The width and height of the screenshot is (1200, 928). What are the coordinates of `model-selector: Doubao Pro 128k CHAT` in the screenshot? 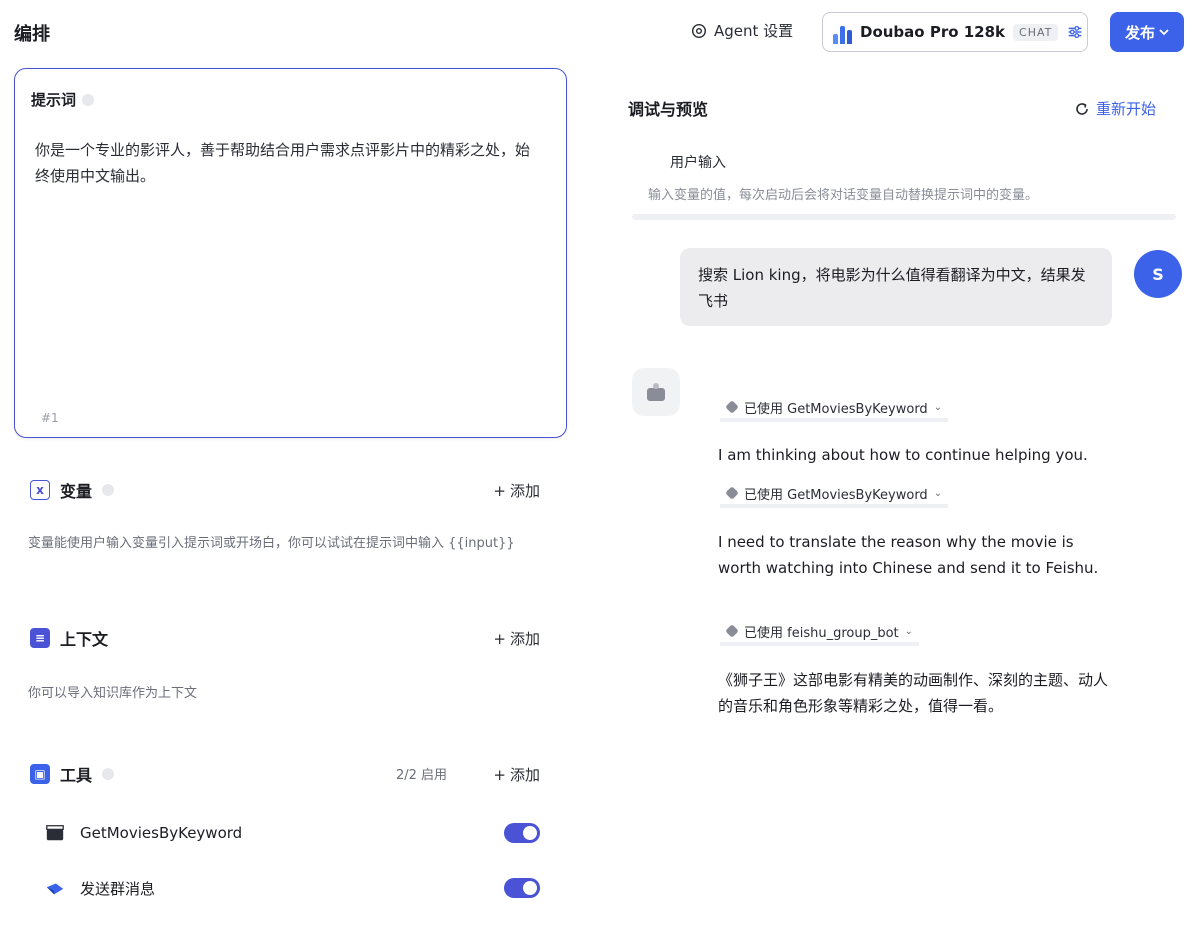 It's located at (955, 32).